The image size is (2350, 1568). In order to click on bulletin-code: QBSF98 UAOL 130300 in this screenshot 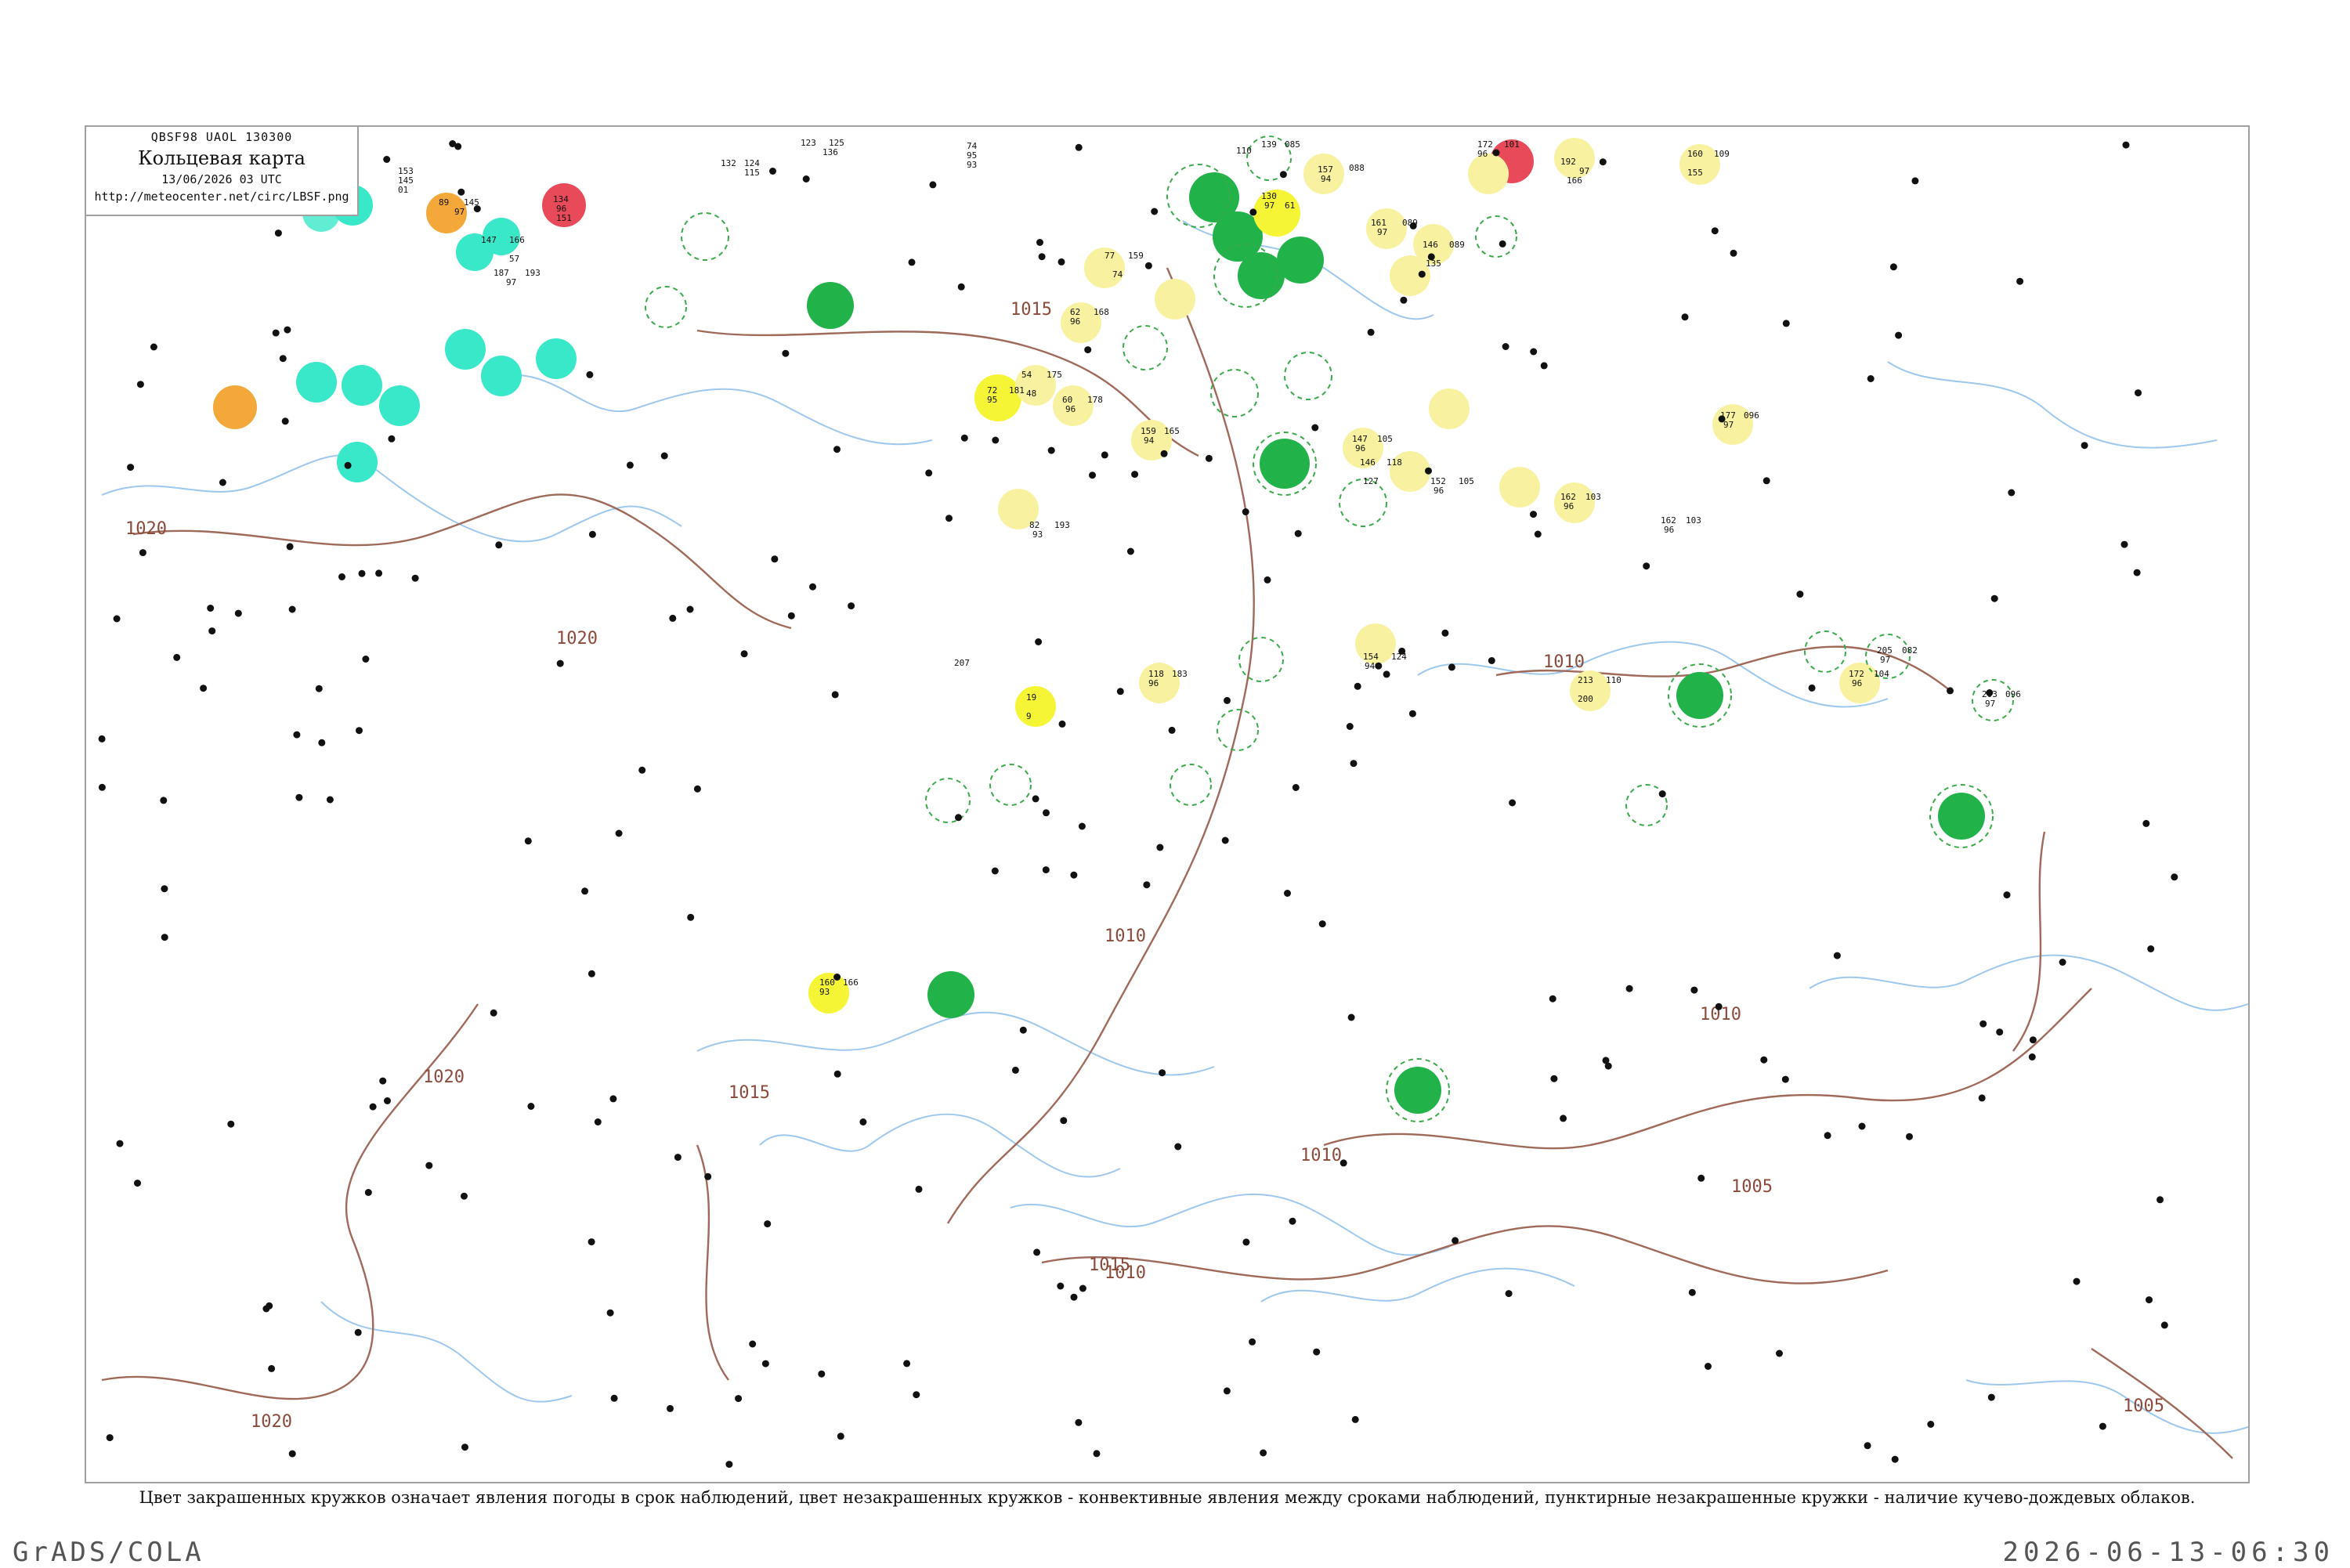, I will do `click(221, 137)`.